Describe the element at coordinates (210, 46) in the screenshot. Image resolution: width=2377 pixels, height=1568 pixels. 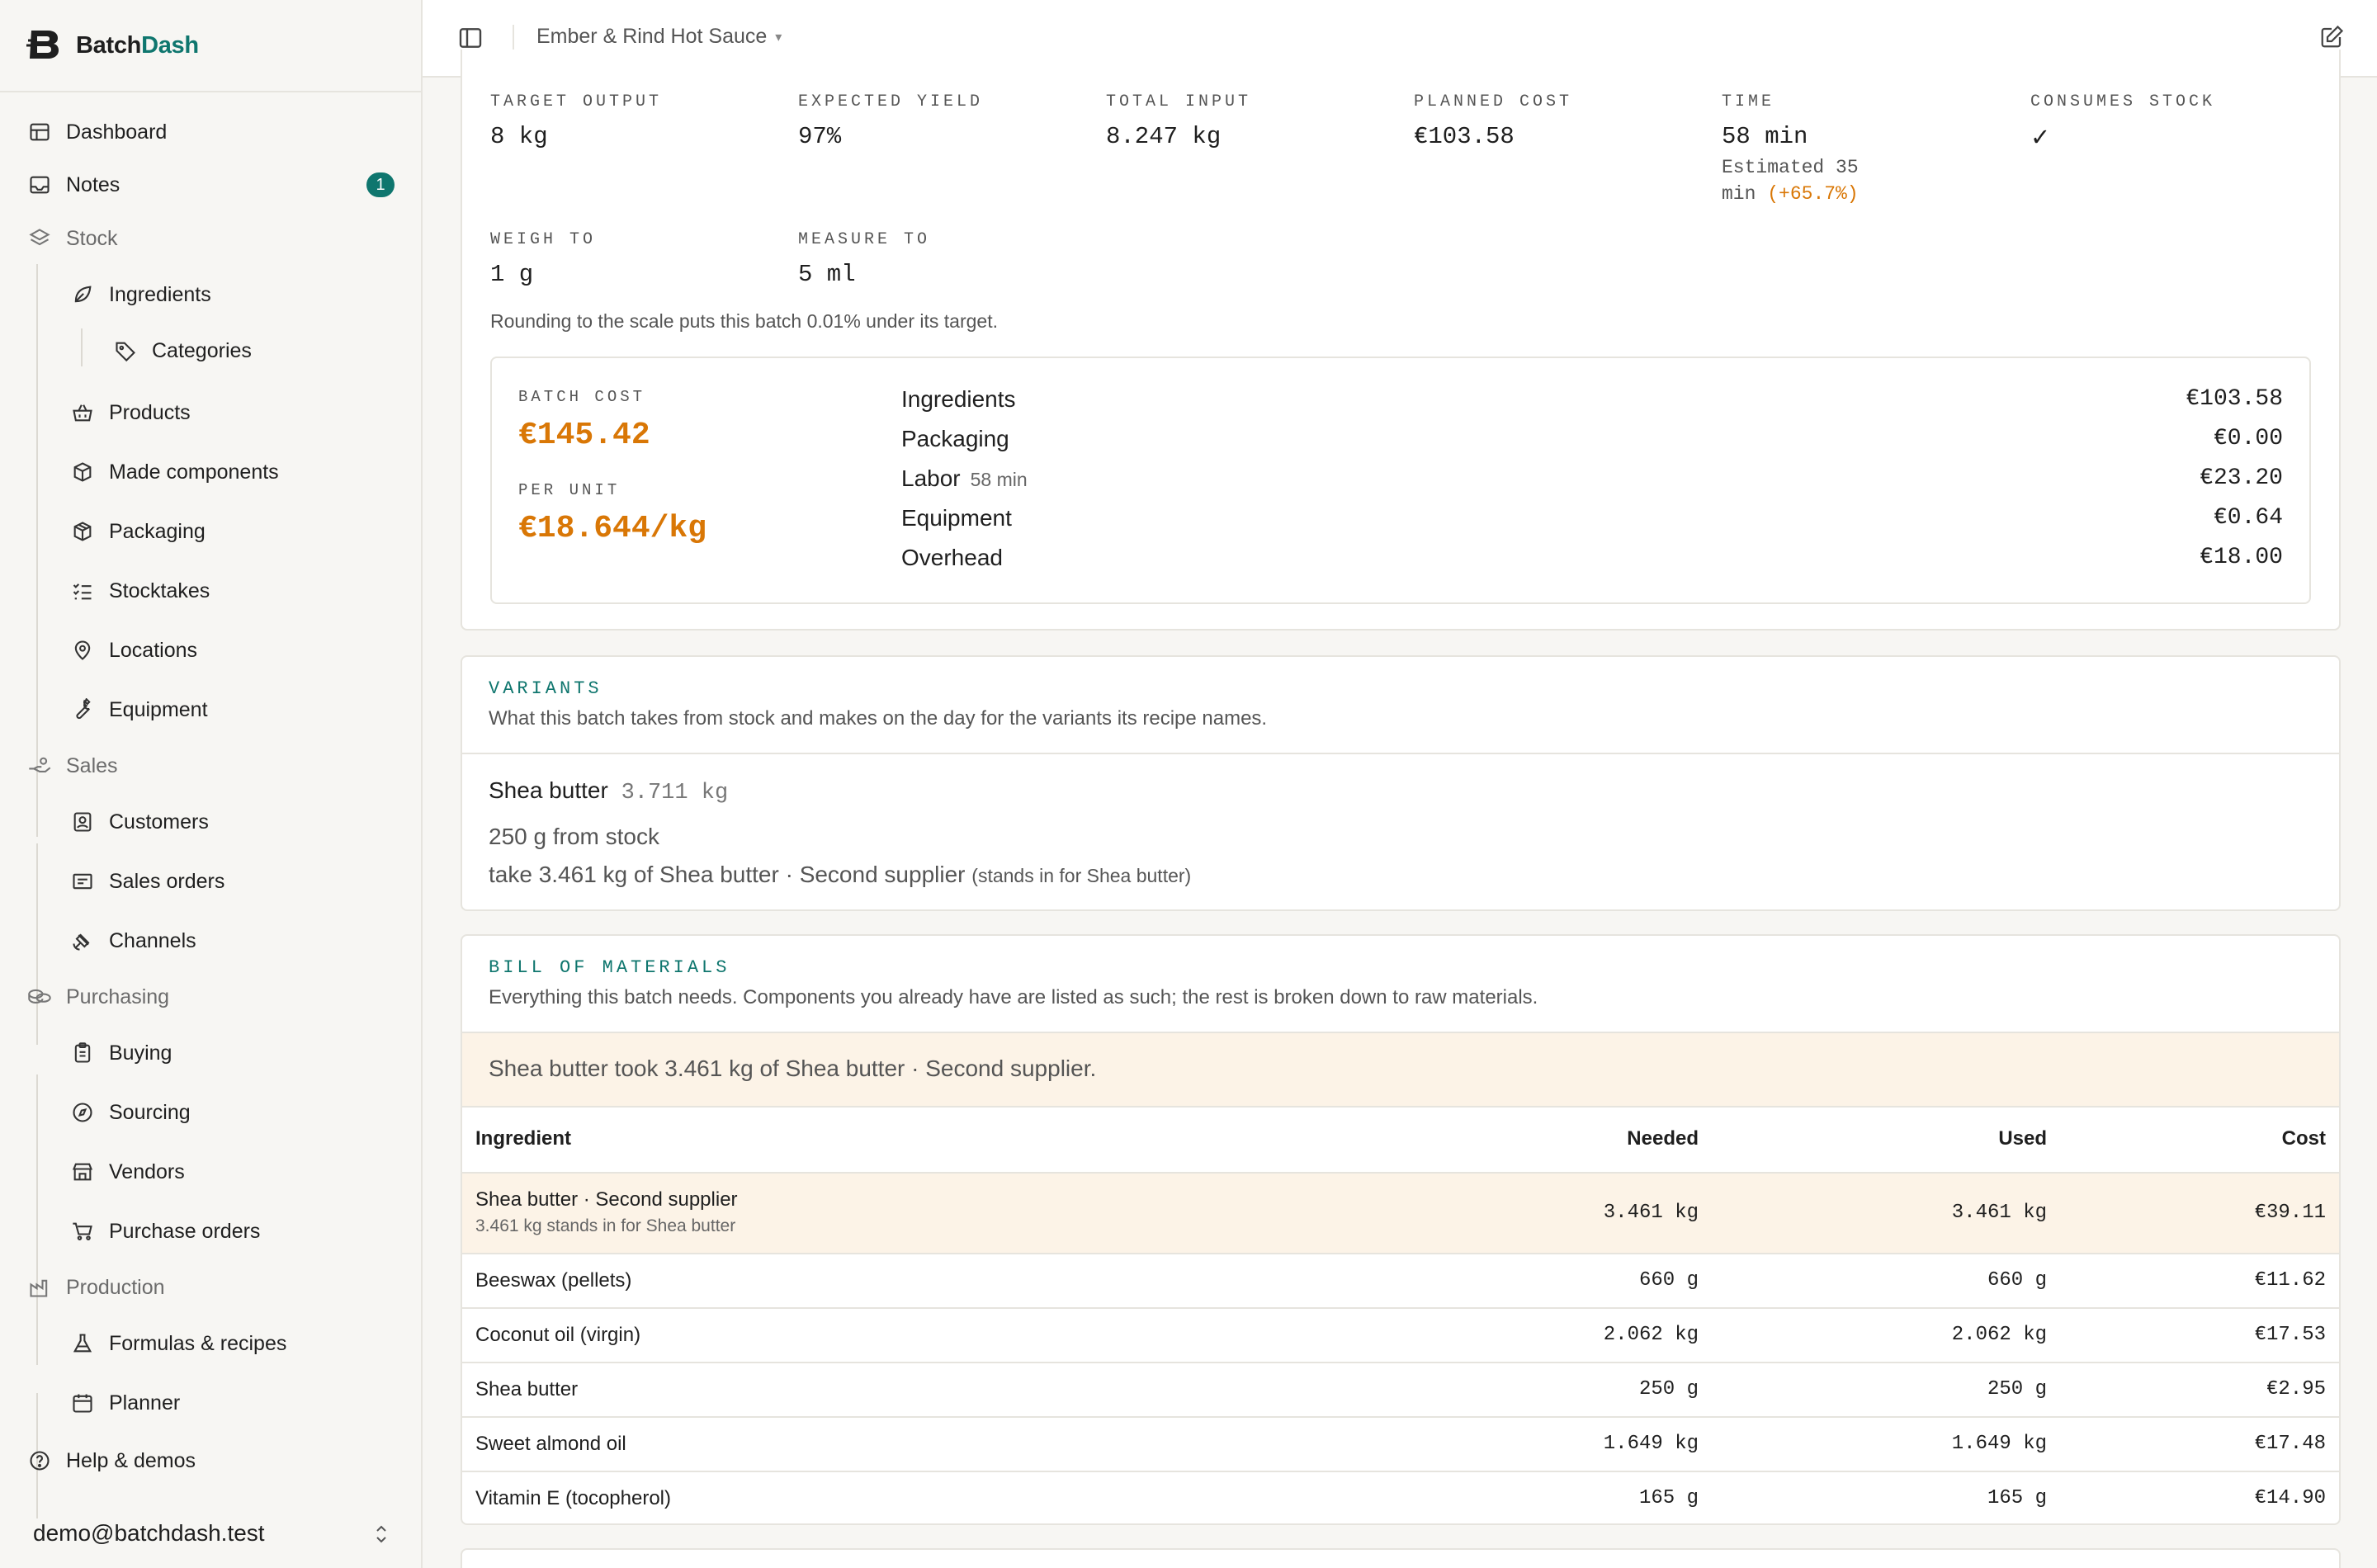
I see `brand: BatchDash` at that location.